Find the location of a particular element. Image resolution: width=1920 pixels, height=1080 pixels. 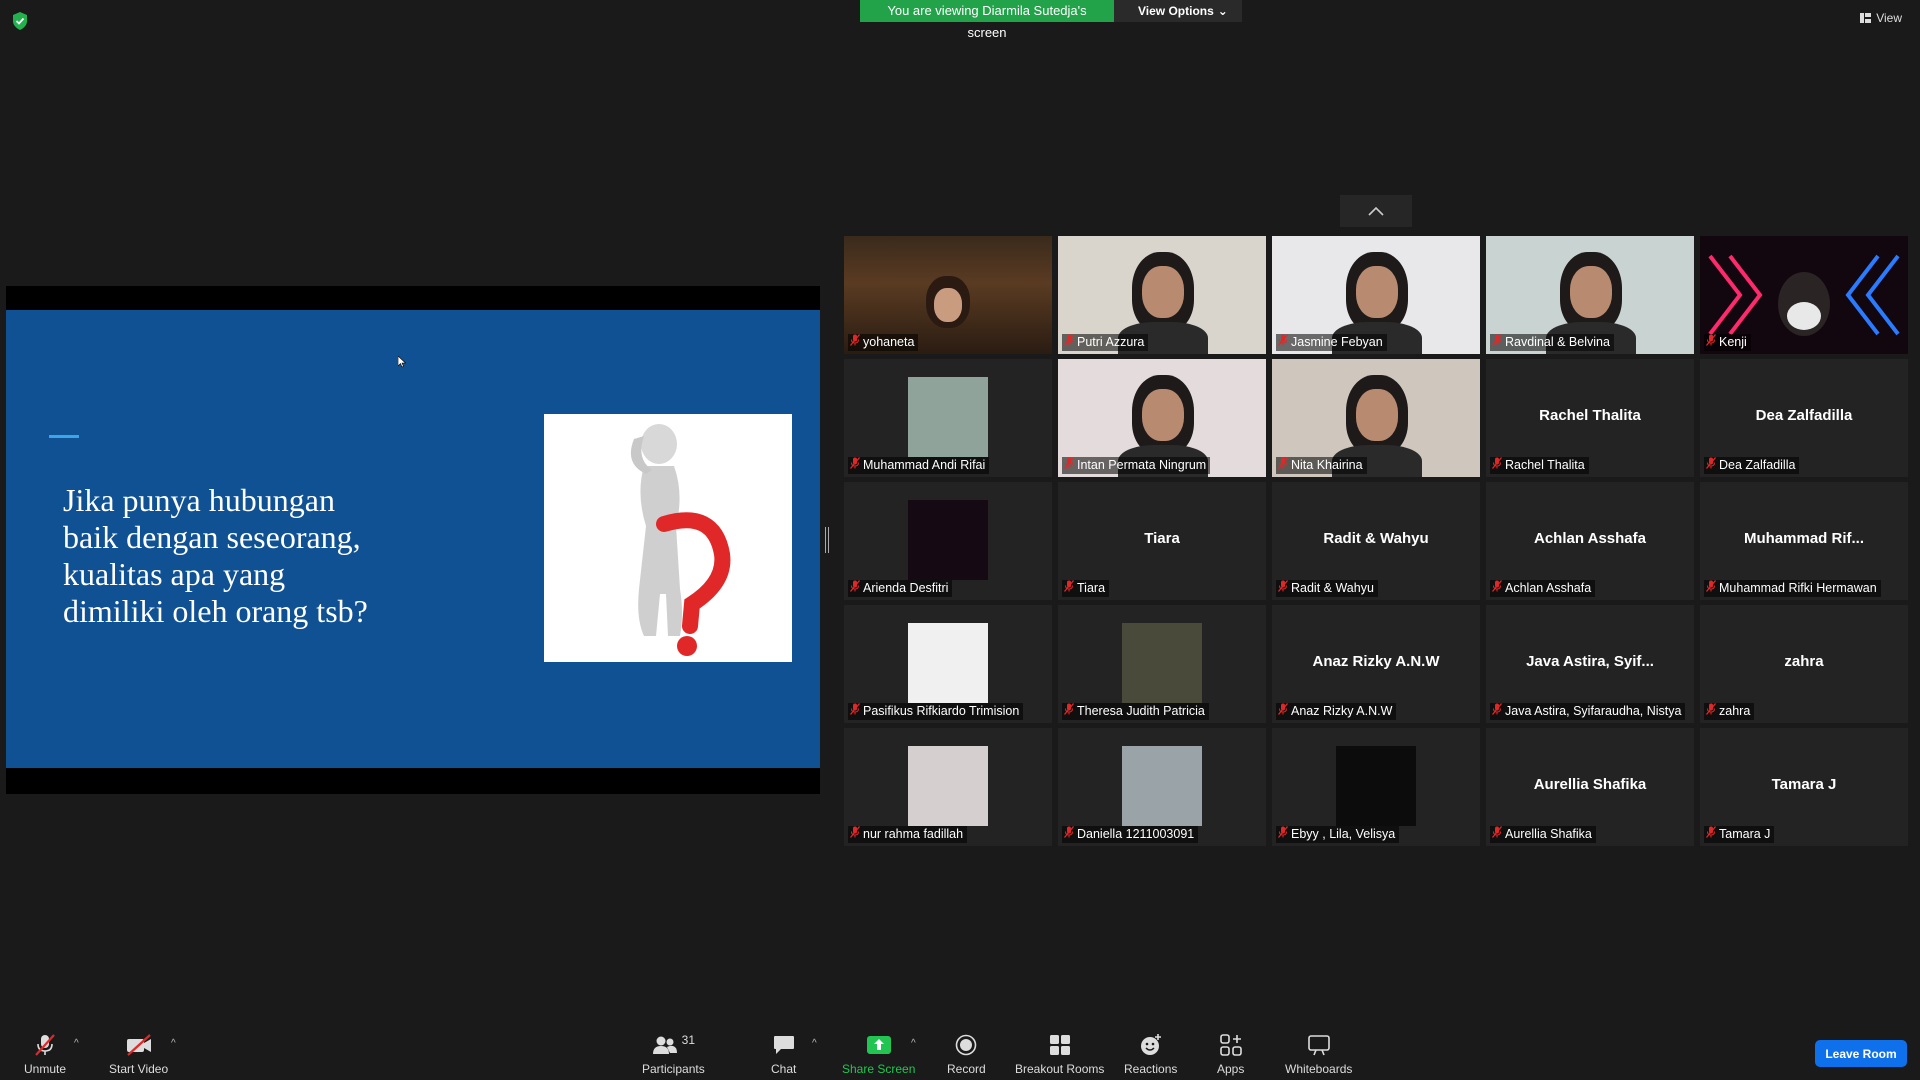

participant-display-name: Radit & Wahyu is located at coordinates (1376, 538).